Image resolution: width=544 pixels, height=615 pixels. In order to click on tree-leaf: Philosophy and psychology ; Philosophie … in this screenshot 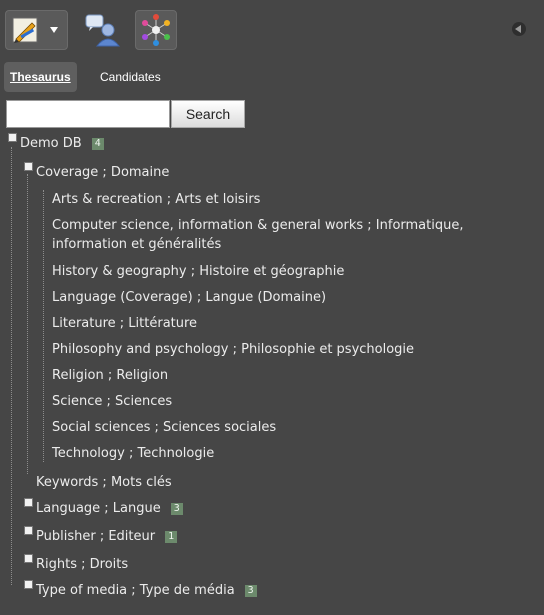, I will do `click(233, 349)`.